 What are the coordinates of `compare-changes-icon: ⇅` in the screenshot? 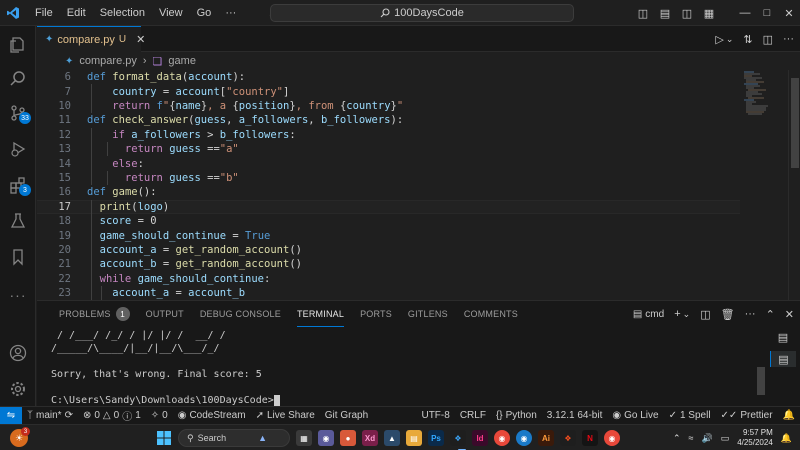 It's located at (747, 39).